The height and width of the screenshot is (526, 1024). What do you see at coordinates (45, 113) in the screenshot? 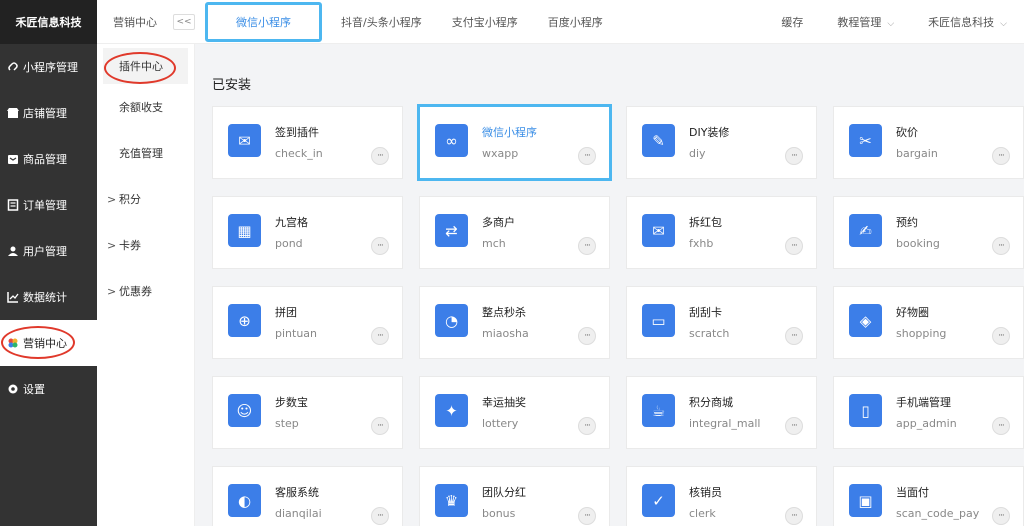
I see `sidebar-item-label: 店铺管理` at bounding box center [45, 113].